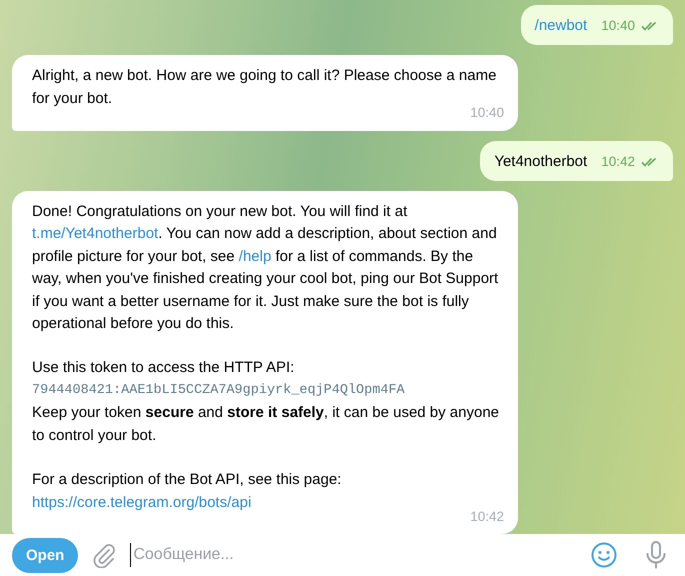  I want to click on open-button: Open, so click(45, 555).